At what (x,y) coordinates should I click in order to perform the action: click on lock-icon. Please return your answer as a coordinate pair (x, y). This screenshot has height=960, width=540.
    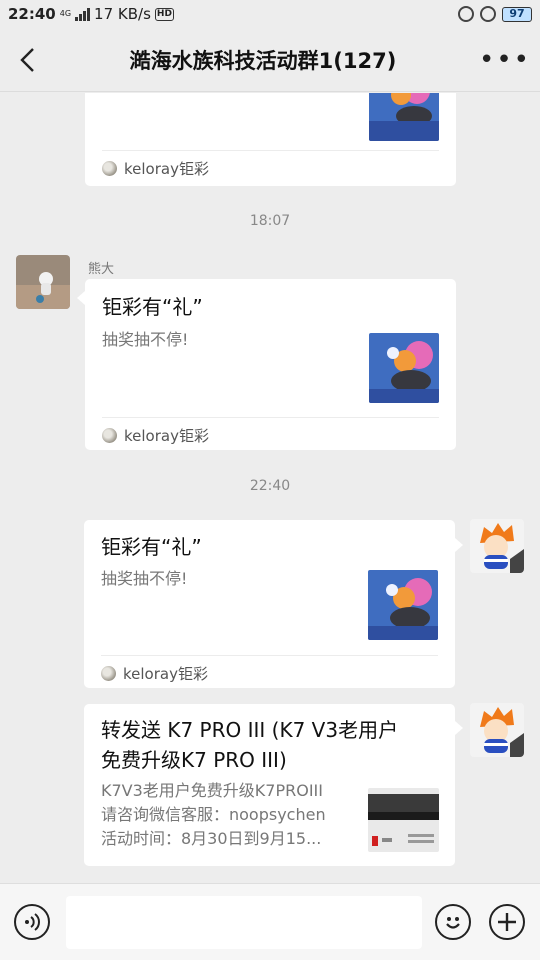
    Looking at the image, I should click on (488, 14).